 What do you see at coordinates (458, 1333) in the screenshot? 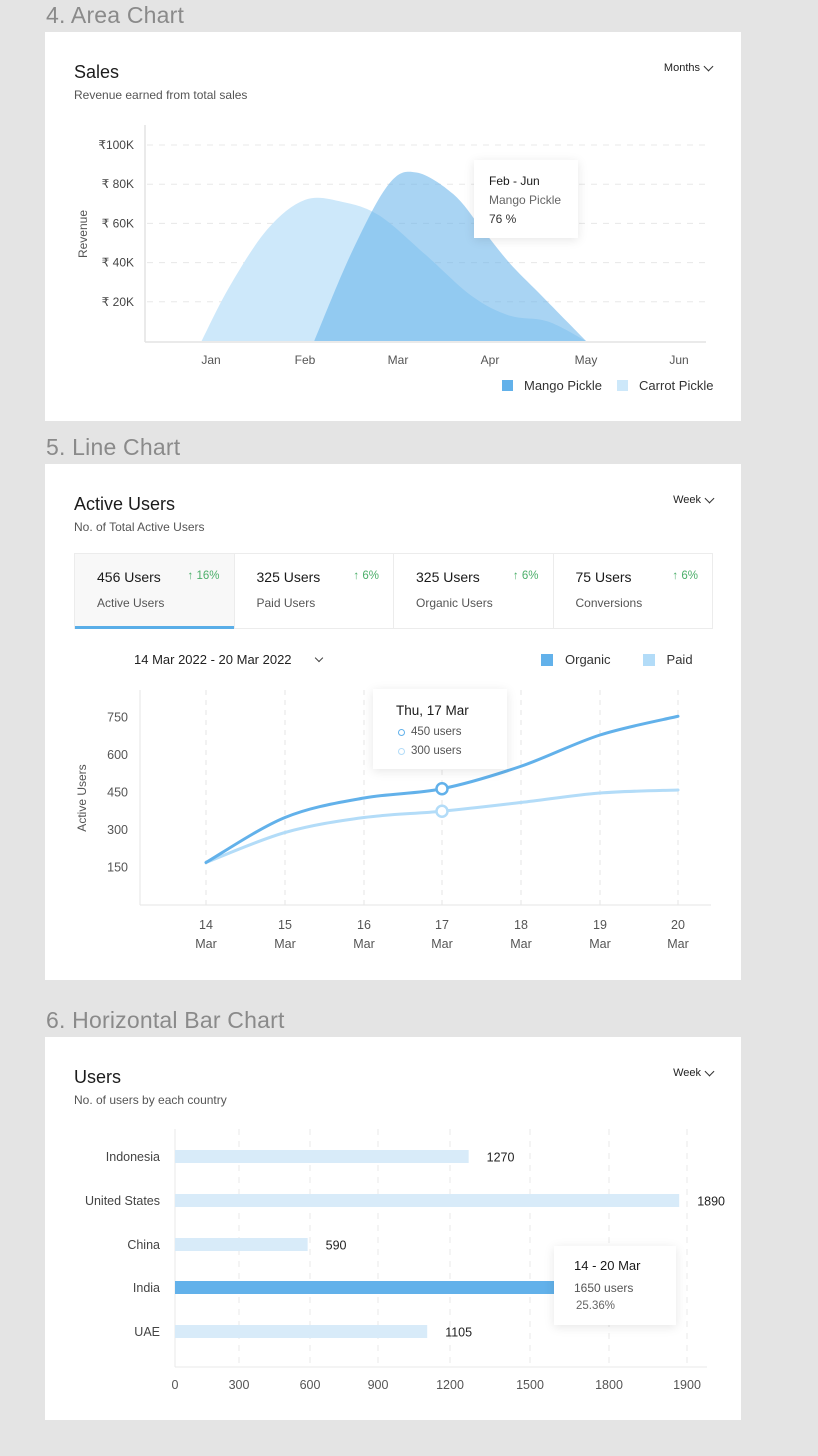
I see `bar-value-label: 1105` at bounding box center [458, 1333].